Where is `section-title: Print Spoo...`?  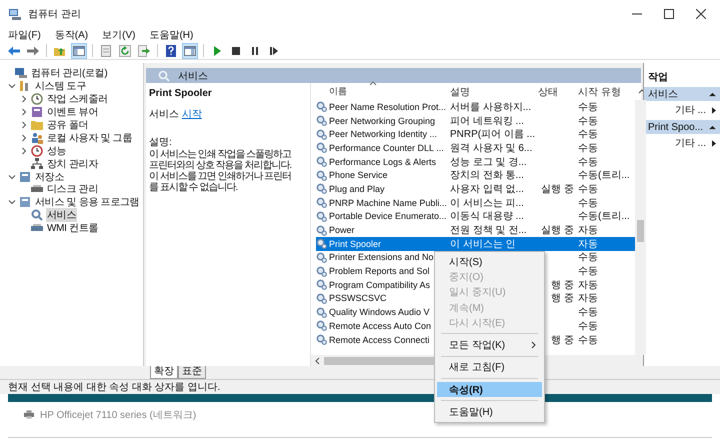
section-title: Print Spoo... is located at coordinates (676, 127).